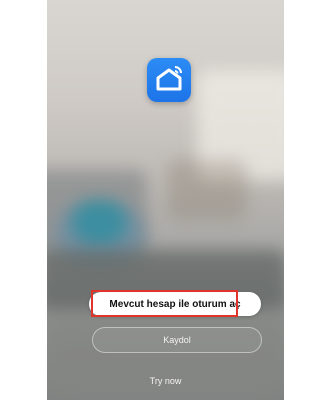  Describe the element at coordinates (207, 190) in the screenshot. I see `background-chair` at that location.